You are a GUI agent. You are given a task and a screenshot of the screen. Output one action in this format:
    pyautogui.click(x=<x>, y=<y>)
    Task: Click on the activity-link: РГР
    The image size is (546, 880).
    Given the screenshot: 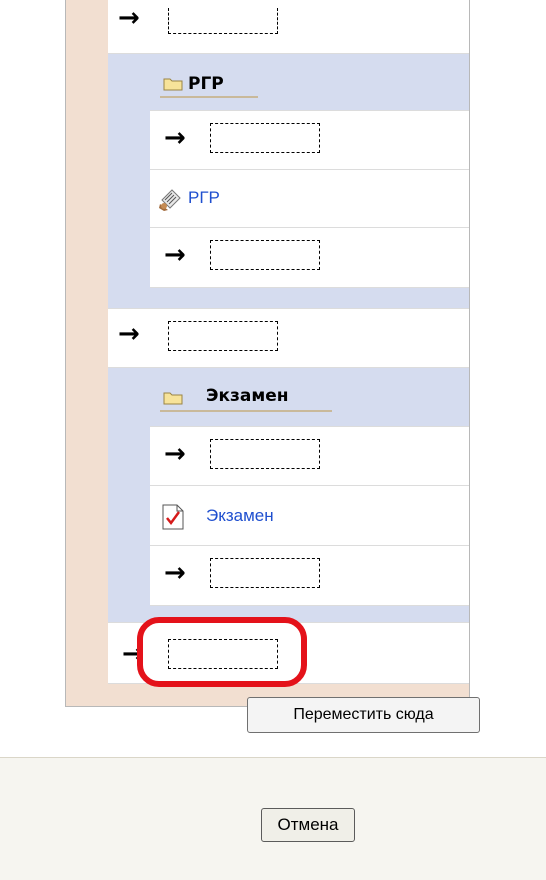 What is the action you would take?
    pyautogui.click(x=204, y=198)
    